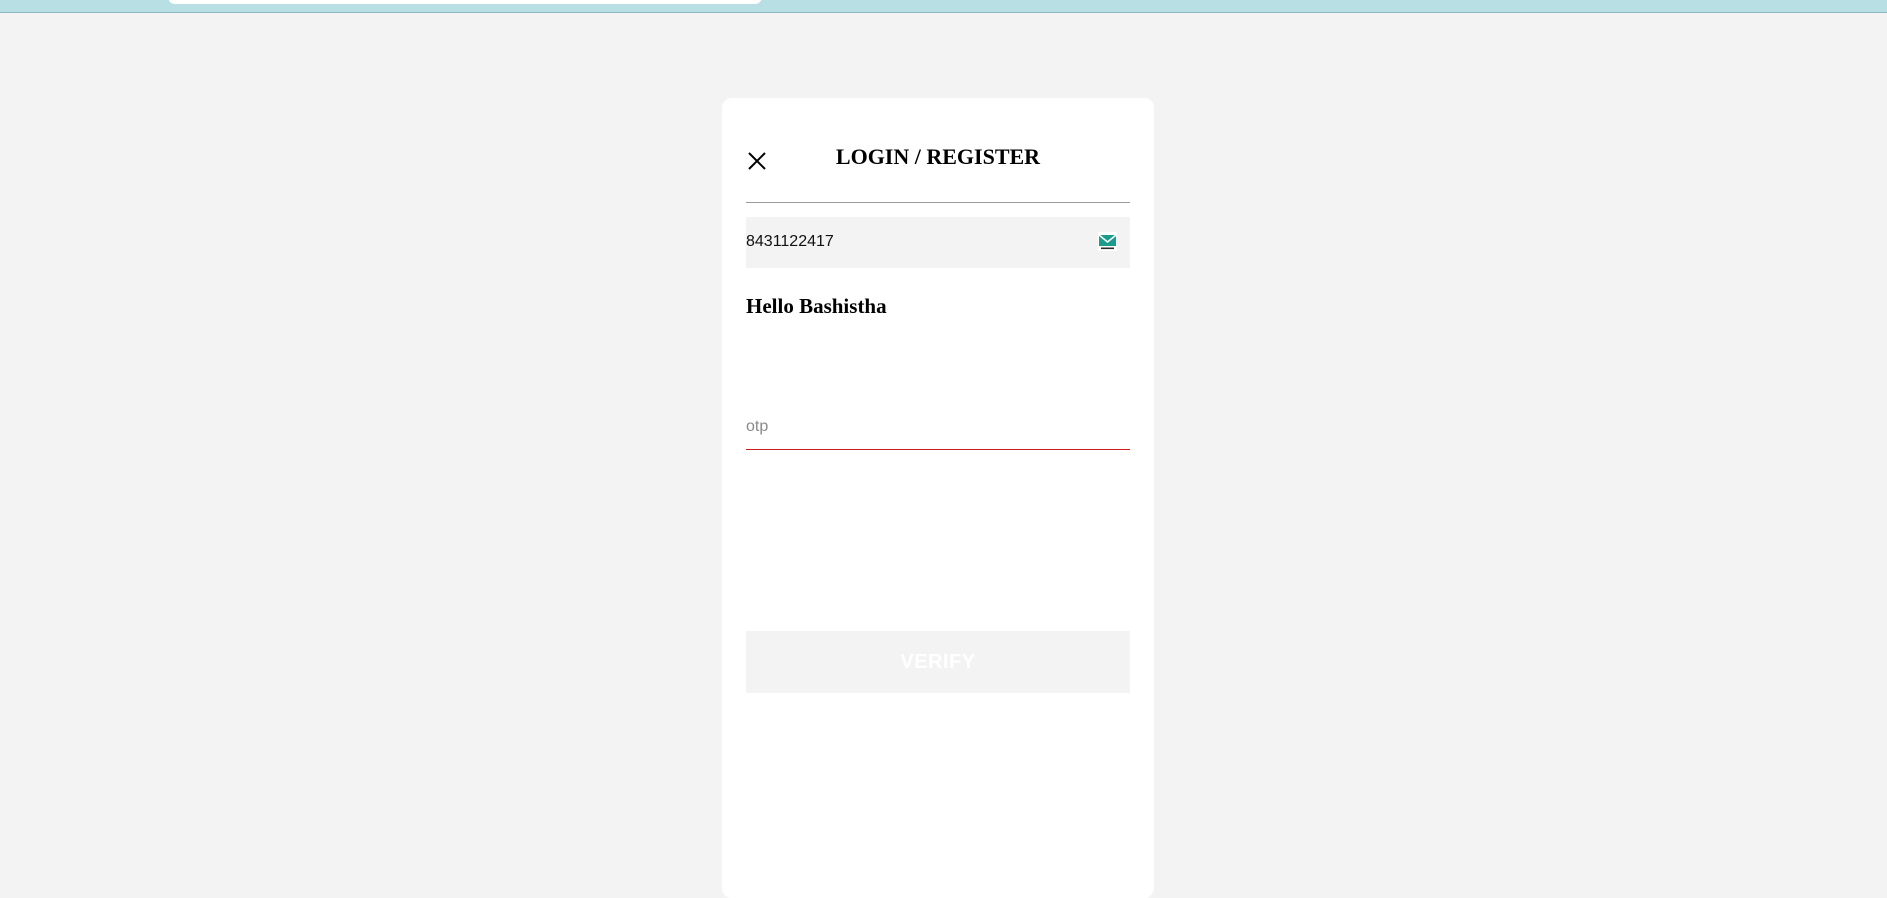  I want to click on otp-input, so click(938, 426).